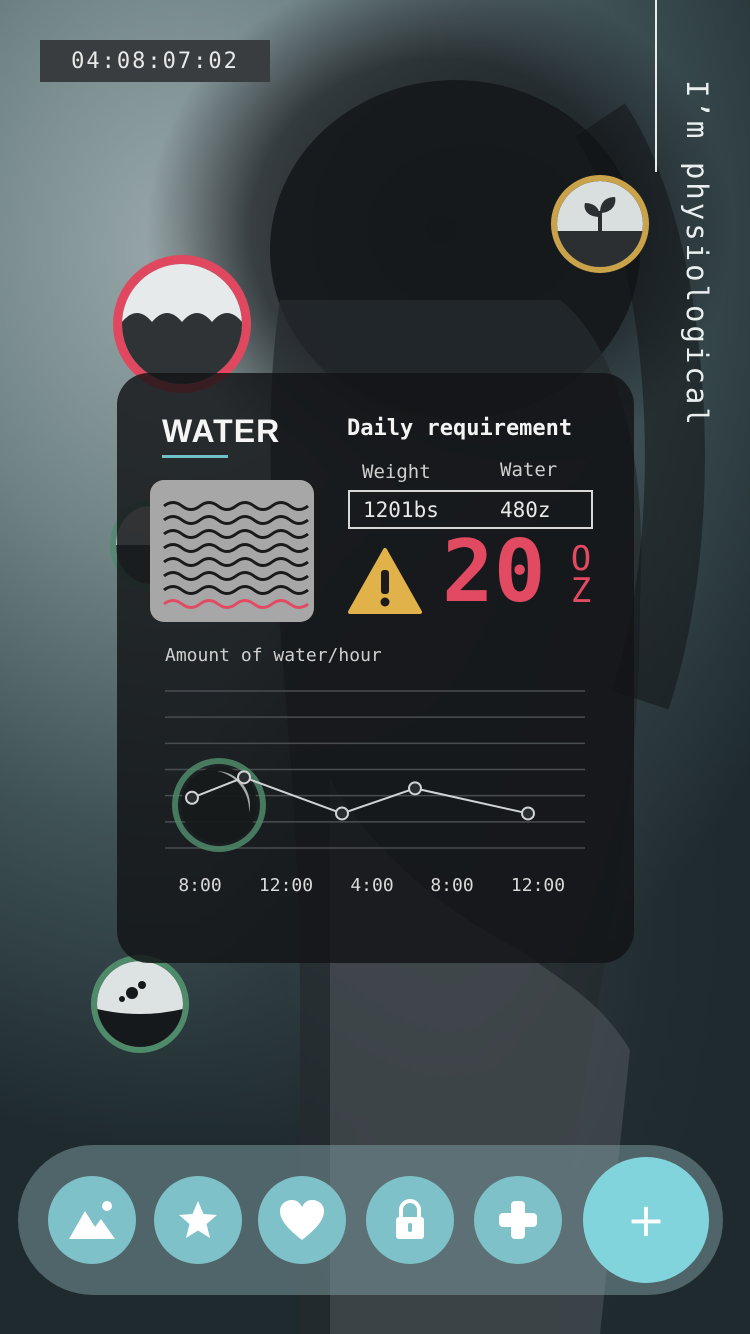 The image size is (750, 1334). I want to click on weight-value: 1201bs, so click(401, 510).